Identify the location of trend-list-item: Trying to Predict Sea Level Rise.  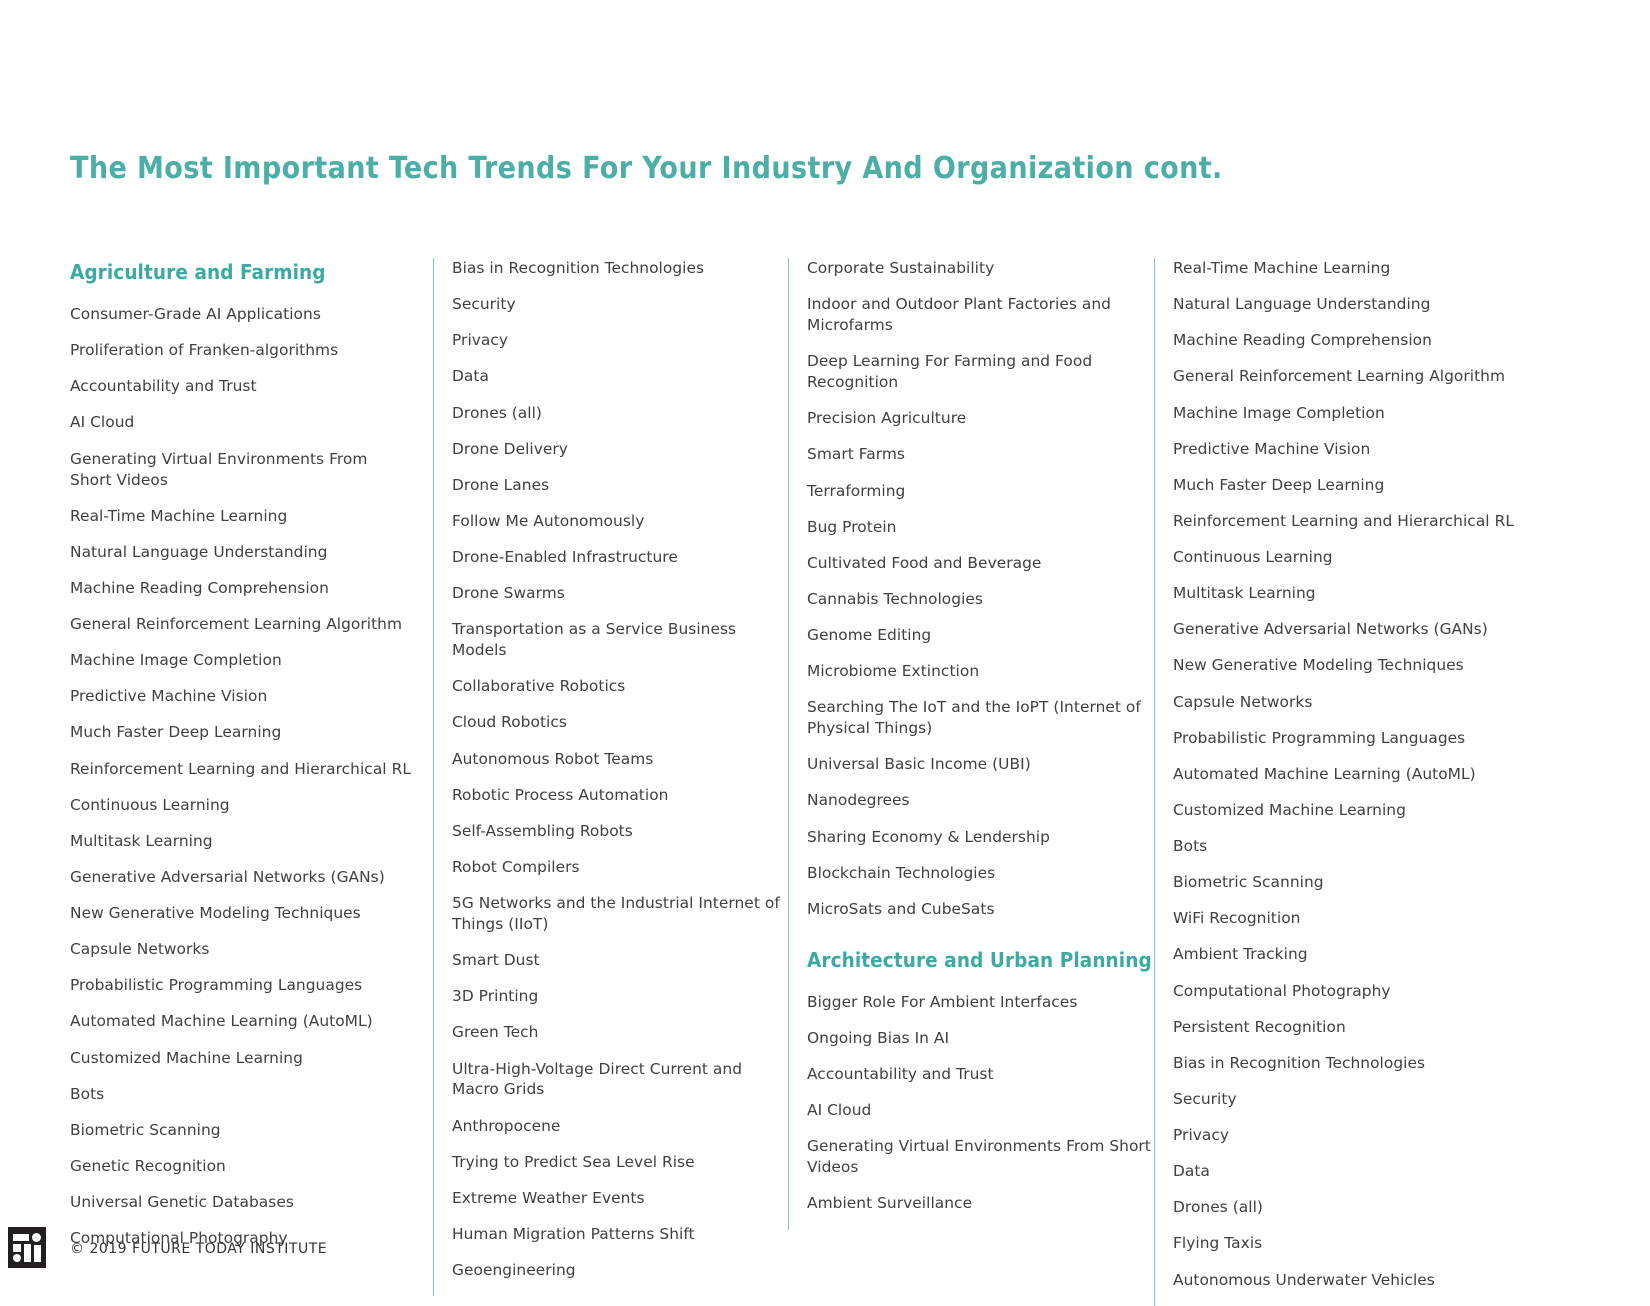
(573, 1161).